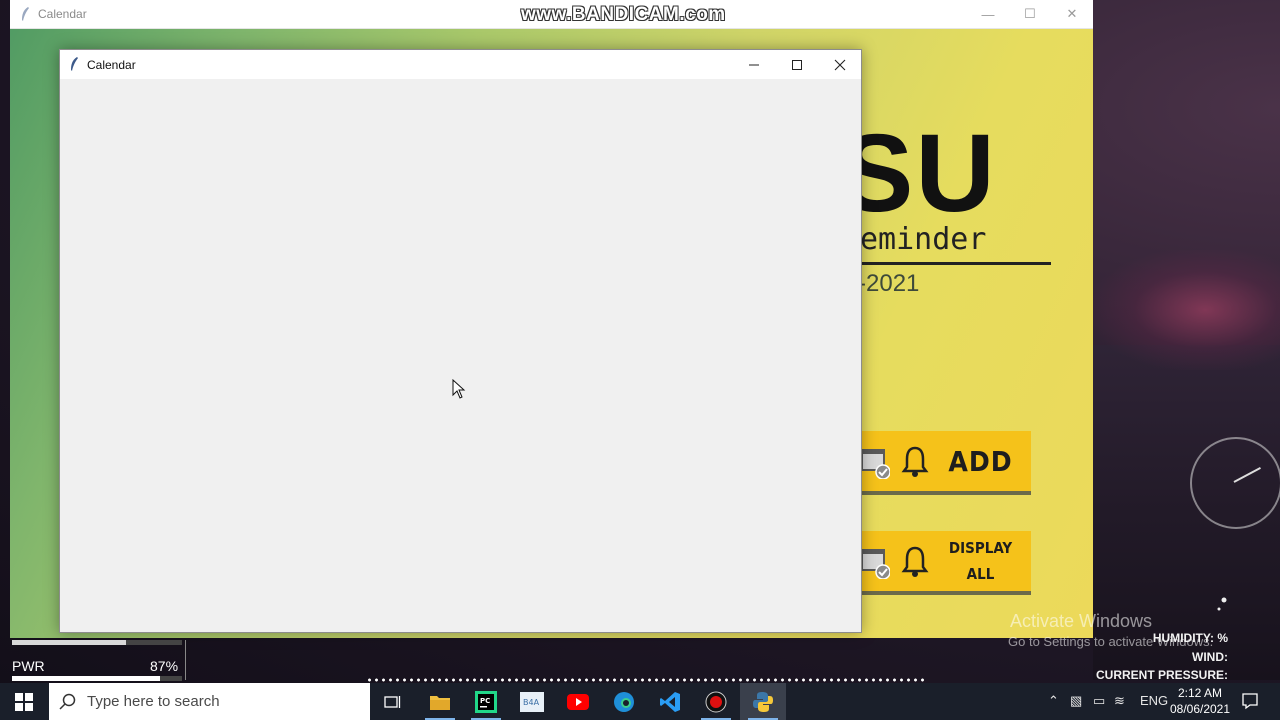  I want to click on wind-label: WIND:, so click(1210, 657).